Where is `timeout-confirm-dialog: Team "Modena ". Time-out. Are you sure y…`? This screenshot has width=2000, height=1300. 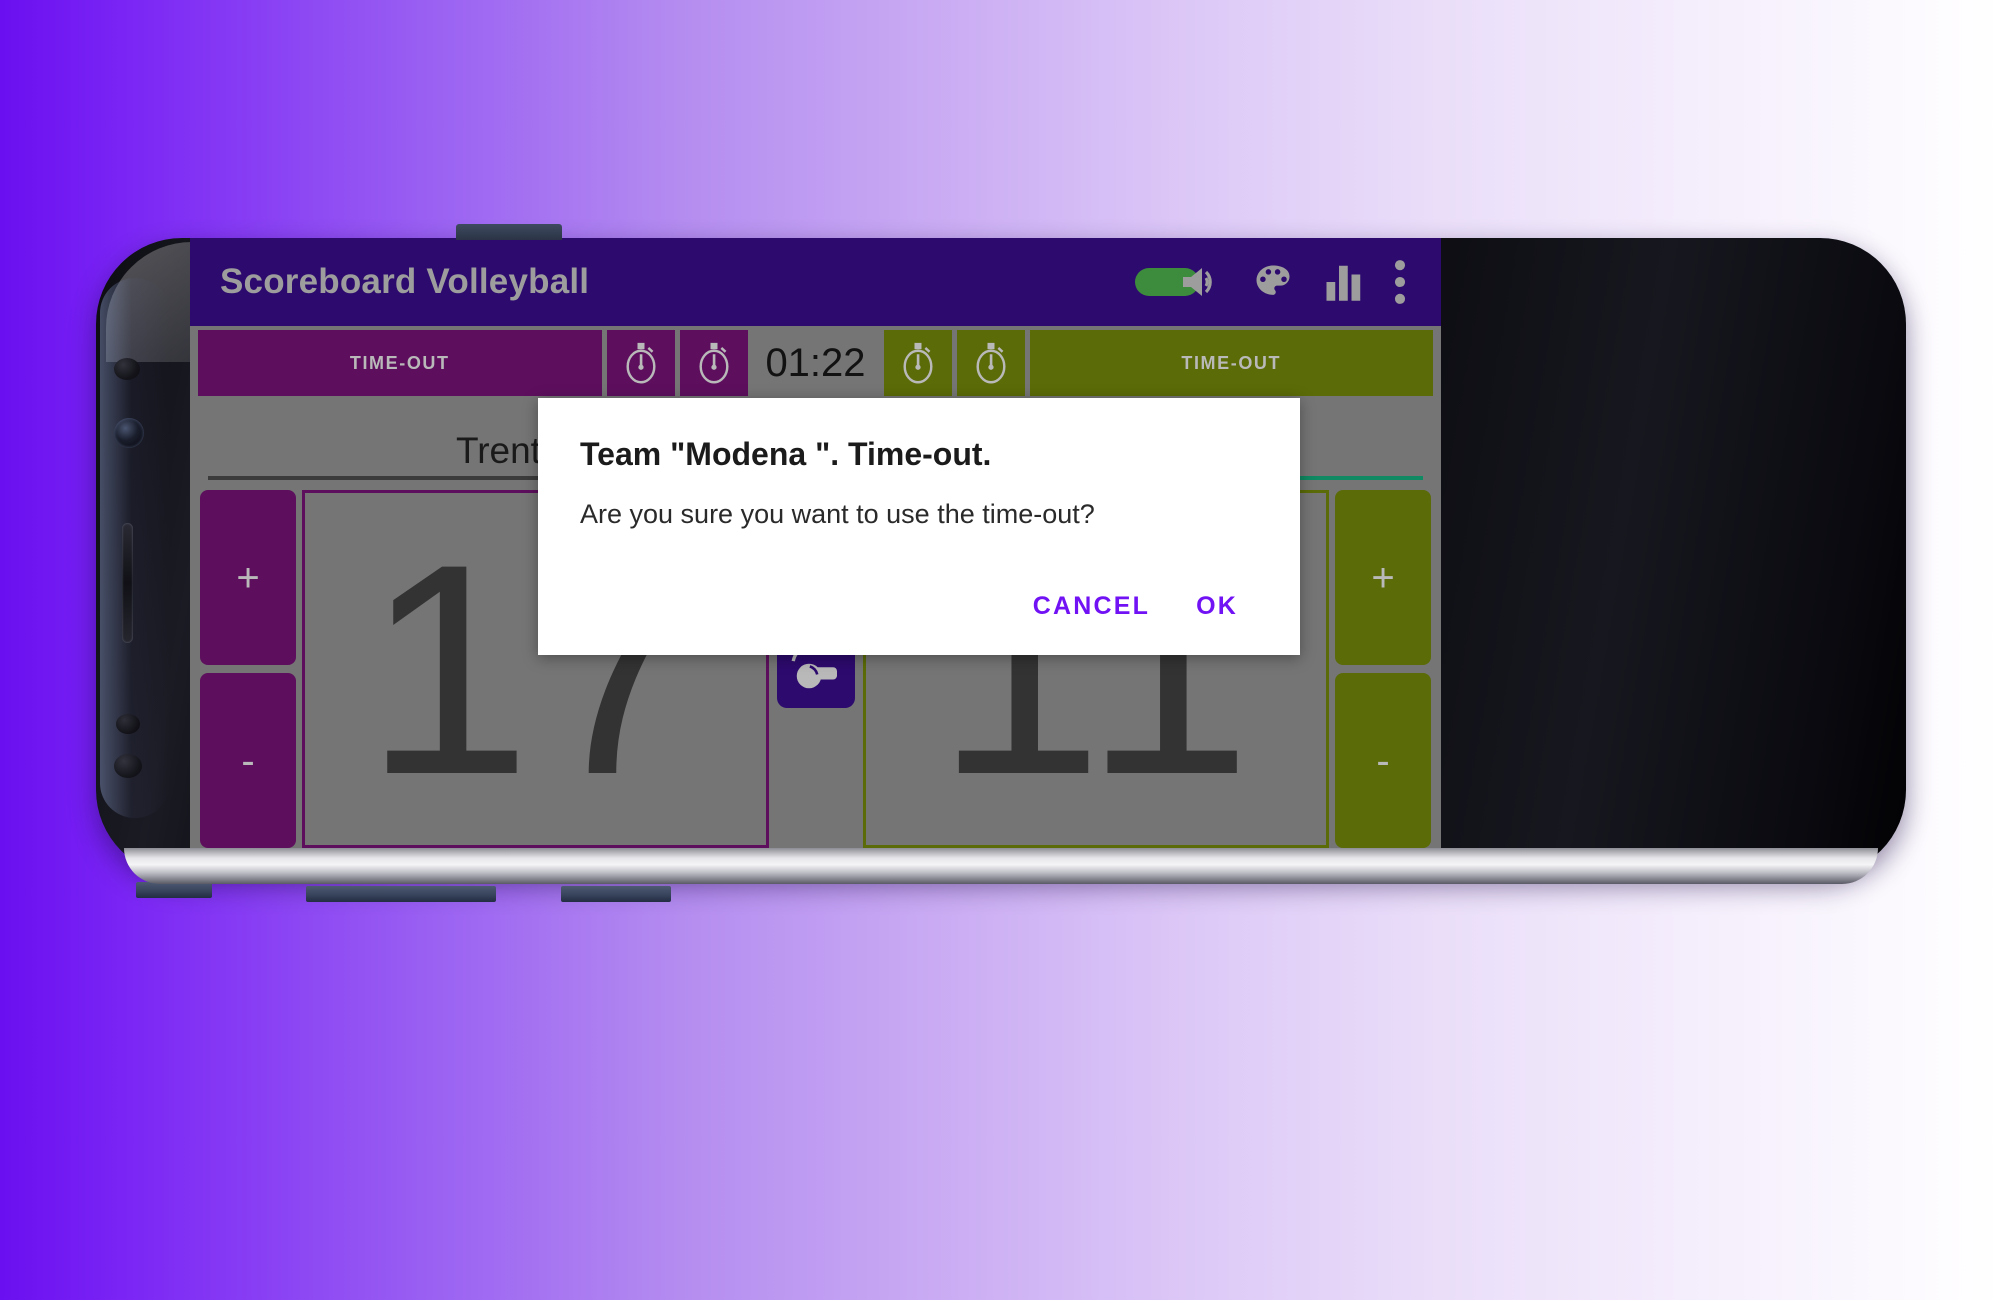 timeout-confirm-dialog: Team "Modena ". Time-out. Are you sure y… is located at coordinates (919, 526).